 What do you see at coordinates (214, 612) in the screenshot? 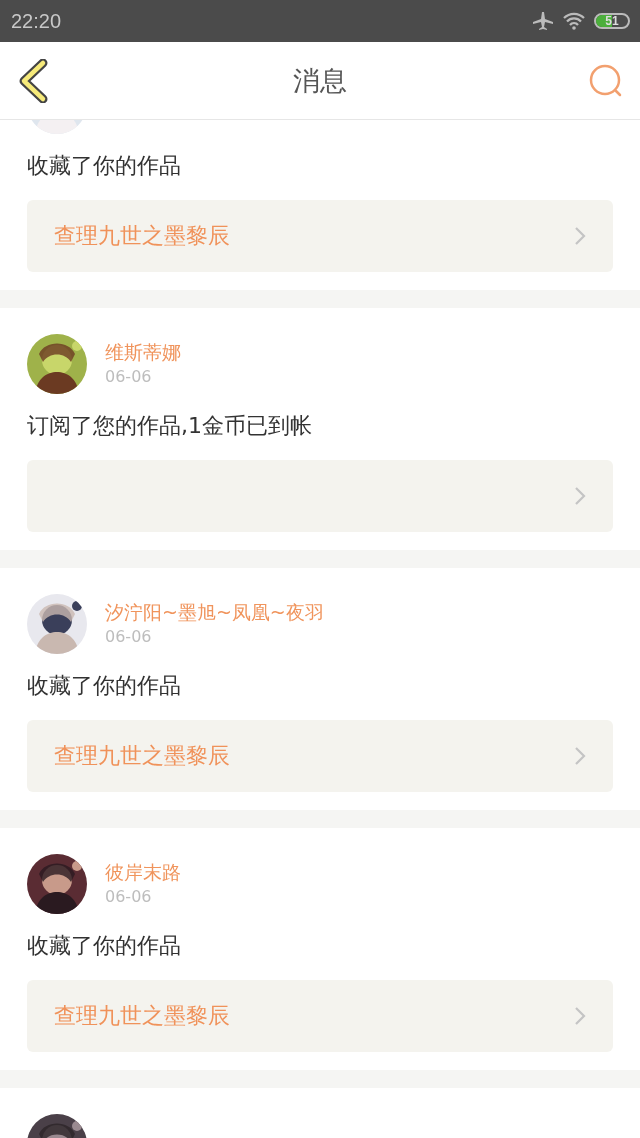
I see `user-name: 汐泞阳~墨旭~凤凰~夜羽` at bounding box center [214, 612].